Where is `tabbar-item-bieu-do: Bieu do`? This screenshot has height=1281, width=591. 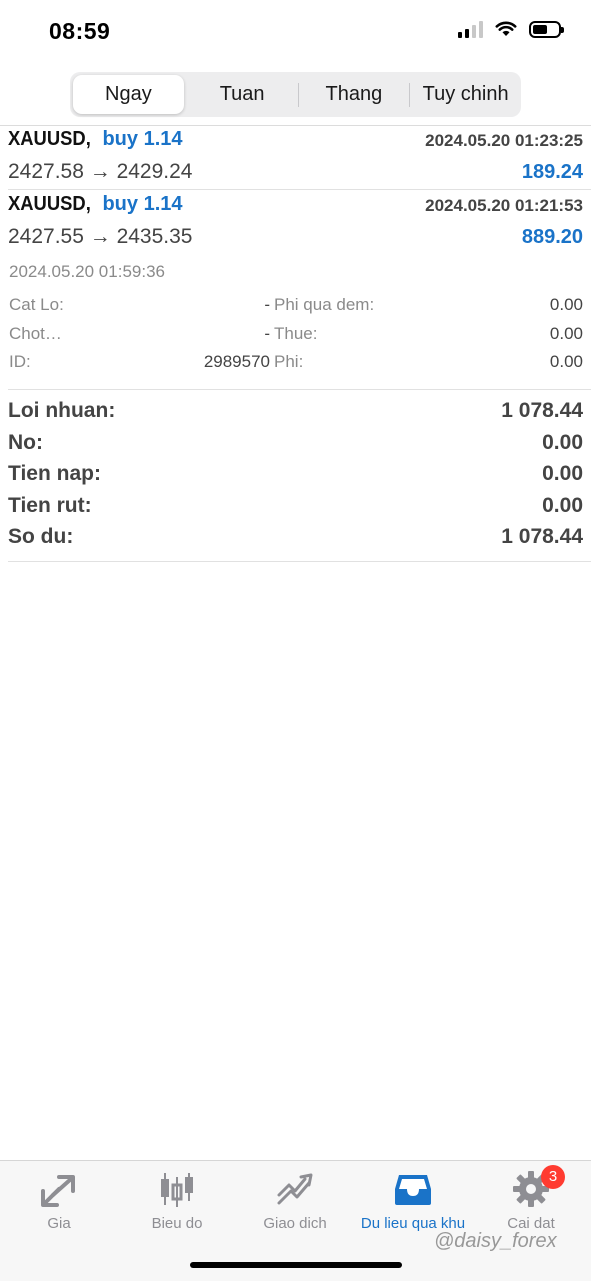 tabbar-item-bieu-do: Bieu do is located at coordinates (177, 1200).